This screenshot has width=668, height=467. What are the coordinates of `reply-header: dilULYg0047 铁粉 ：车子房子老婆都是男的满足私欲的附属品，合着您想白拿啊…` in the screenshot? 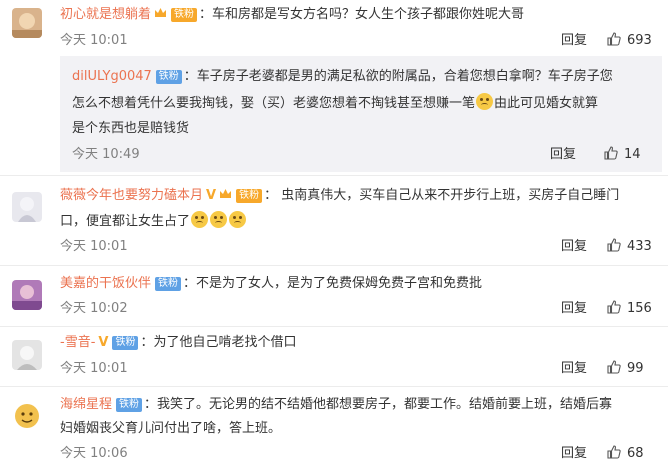 It's located at (342, 77).